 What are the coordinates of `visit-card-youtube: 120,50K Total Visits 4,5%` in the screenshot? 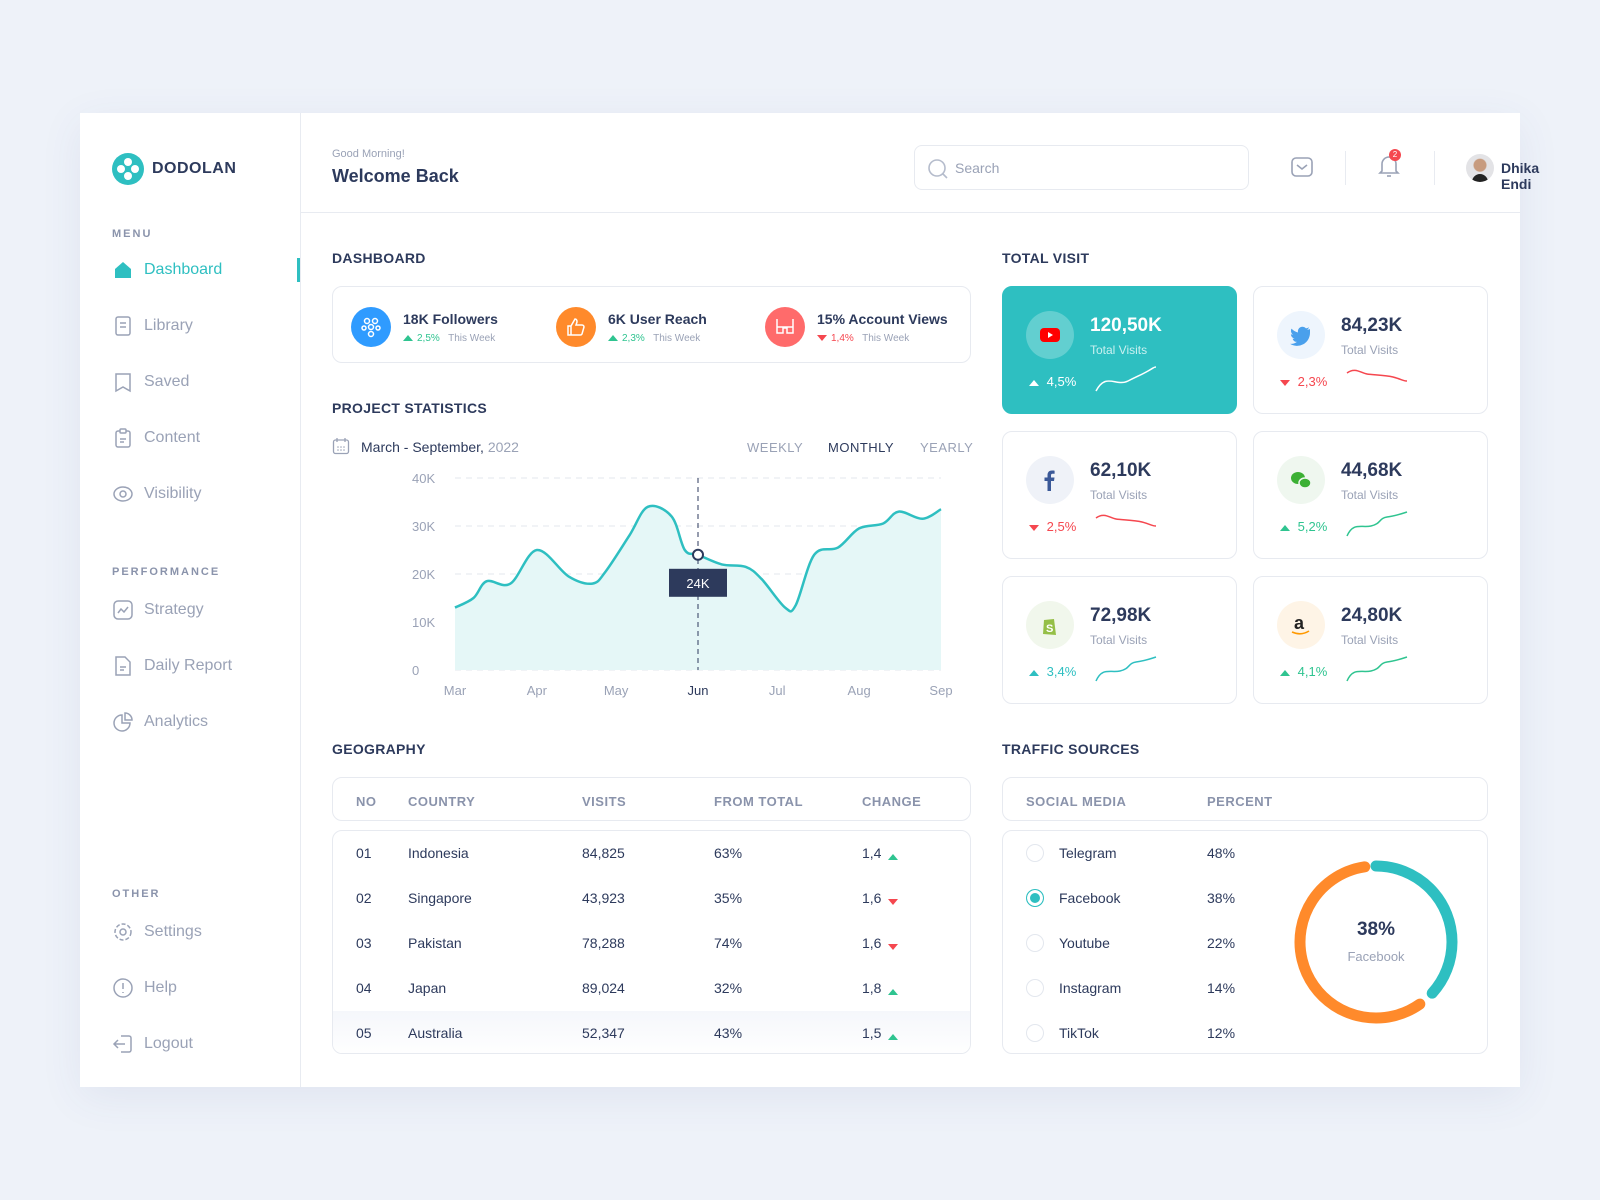 It's located at (1119, 350).